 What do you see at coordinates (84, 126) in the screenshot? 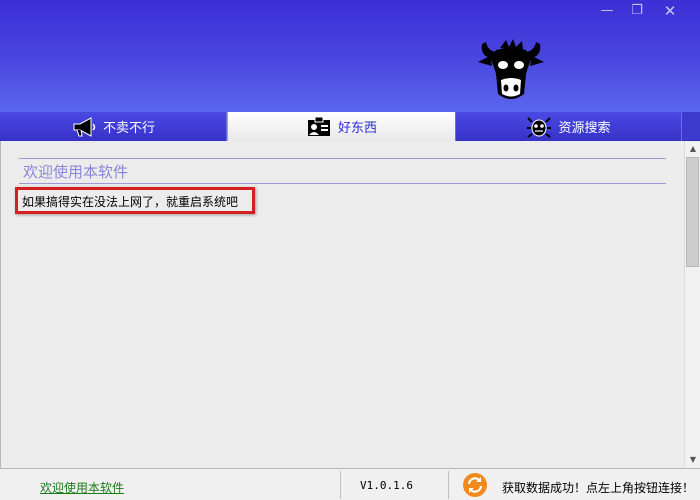
I see `megaphone-icon` at bounding box center [84, 126].